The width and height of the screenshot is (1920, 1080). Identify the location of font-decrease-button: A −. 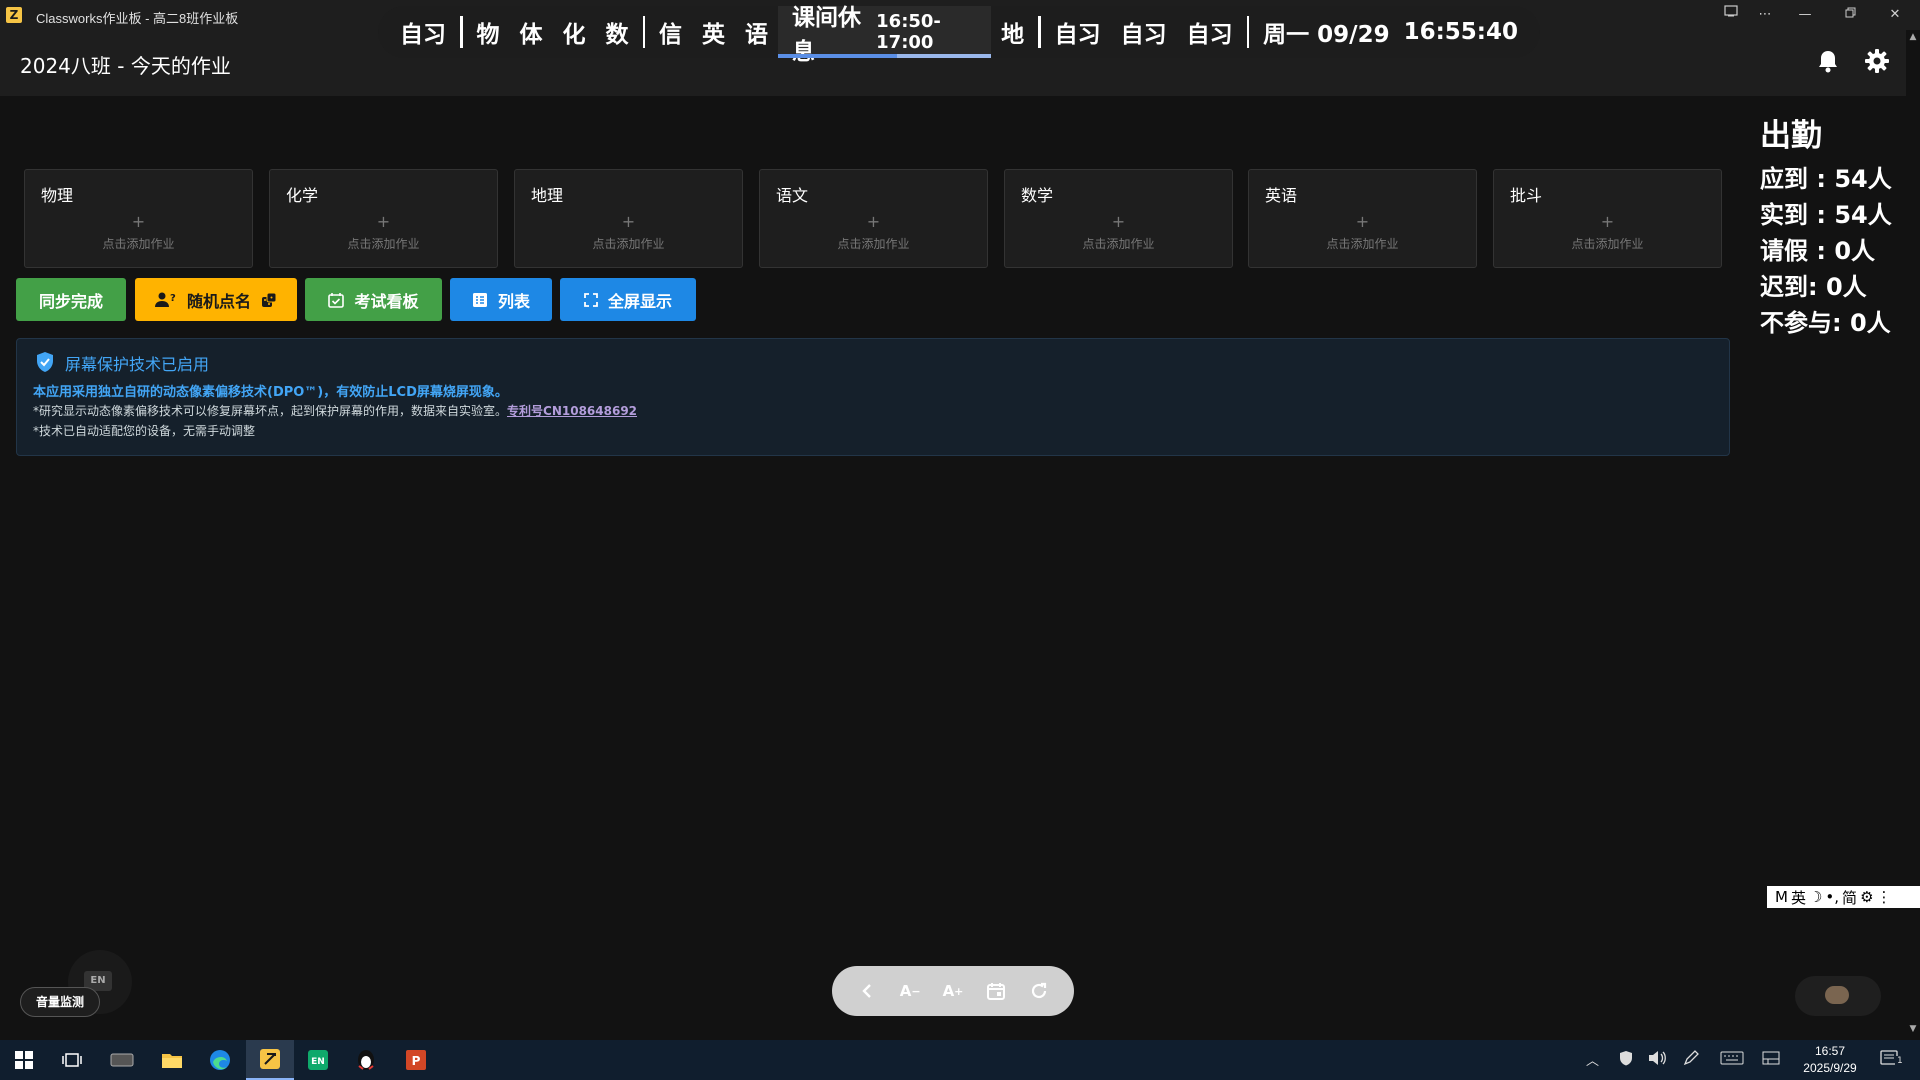
(910, 991).